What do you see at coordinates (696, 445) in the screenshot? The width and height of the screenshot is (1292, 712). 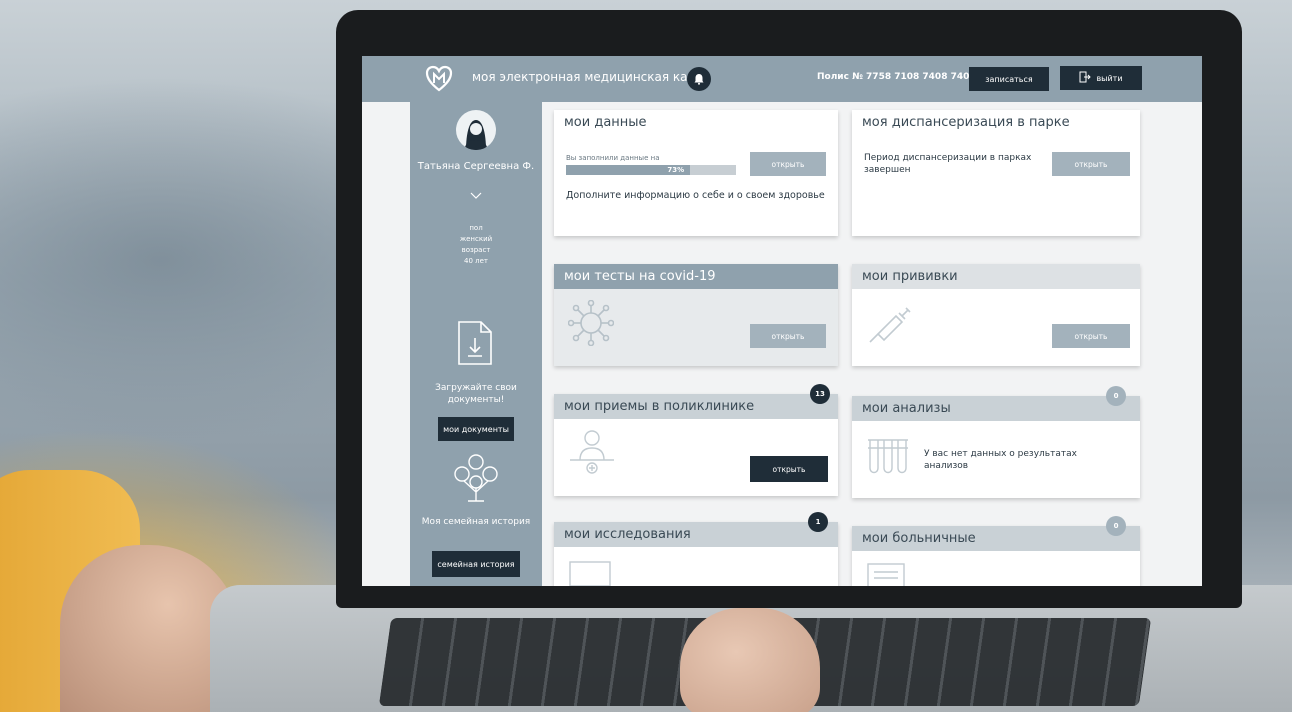 I see `card-appointments: мои приемы в поликлинике открыть` at bounding box center [696, 445].